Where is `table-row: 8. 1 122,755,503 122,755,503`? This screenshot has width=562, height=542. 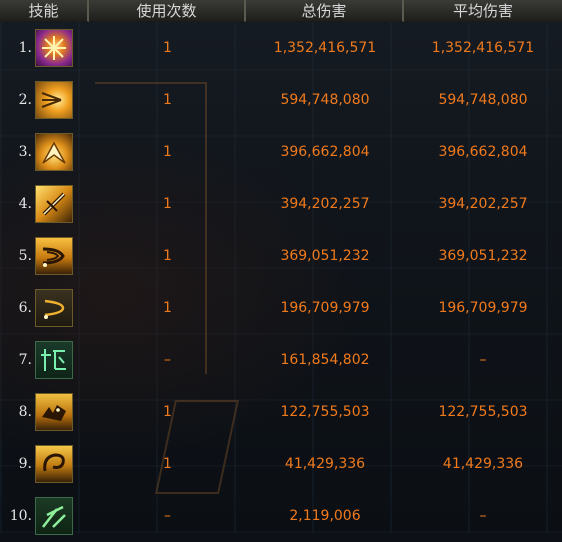
table-row: 8. 1 122,755,503 122,755,503 is located at coordinates (281, 412).